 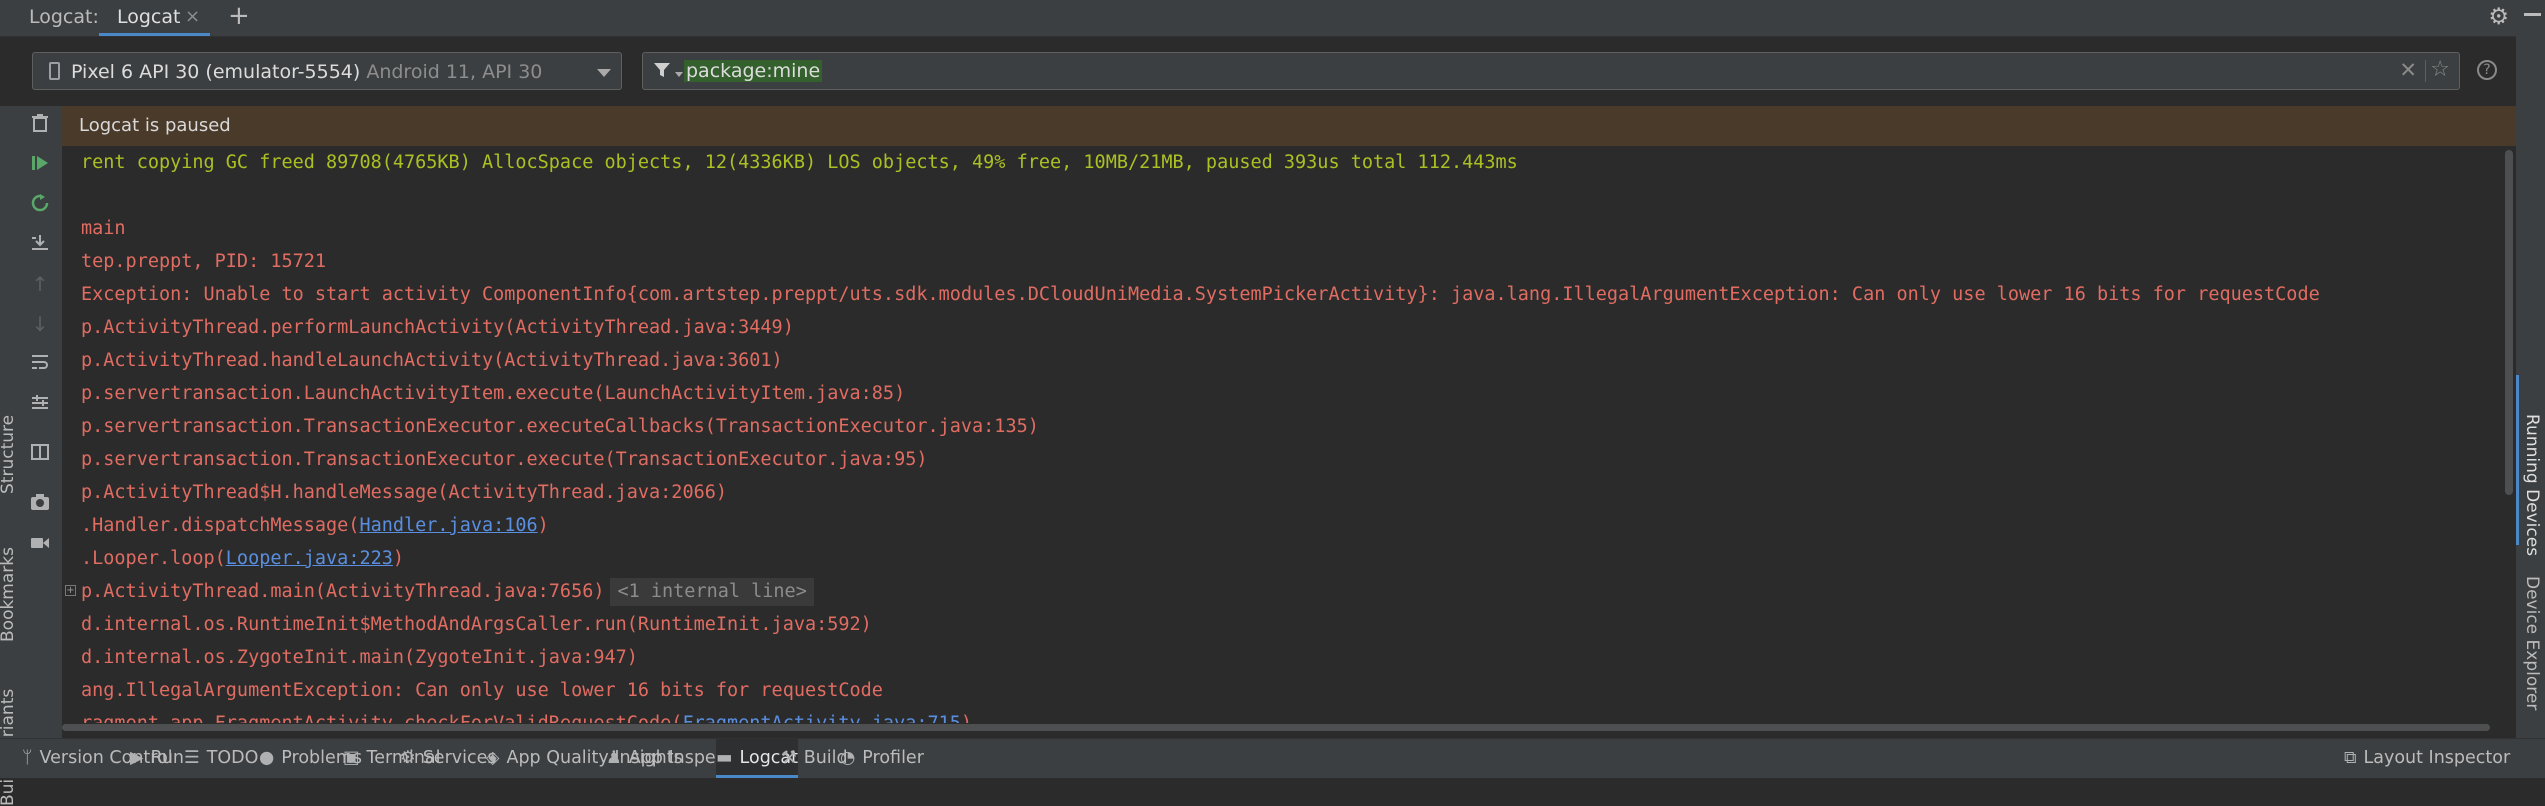 I want to click on add-tab-icon: +, so click(x=239, y=16).